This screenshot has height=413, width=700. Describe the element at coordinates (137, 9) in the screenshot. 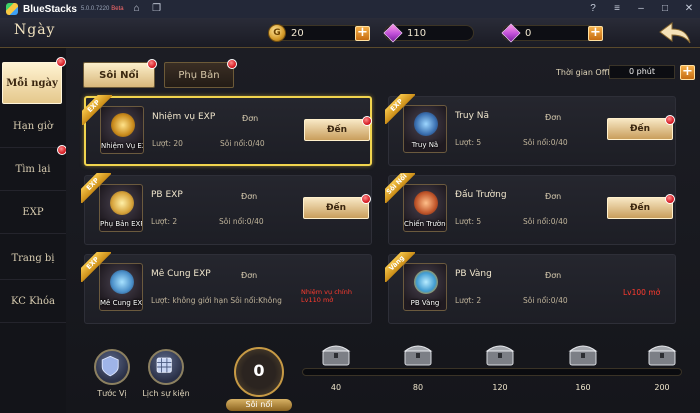

I see `home-icon: ⌂` at that location.